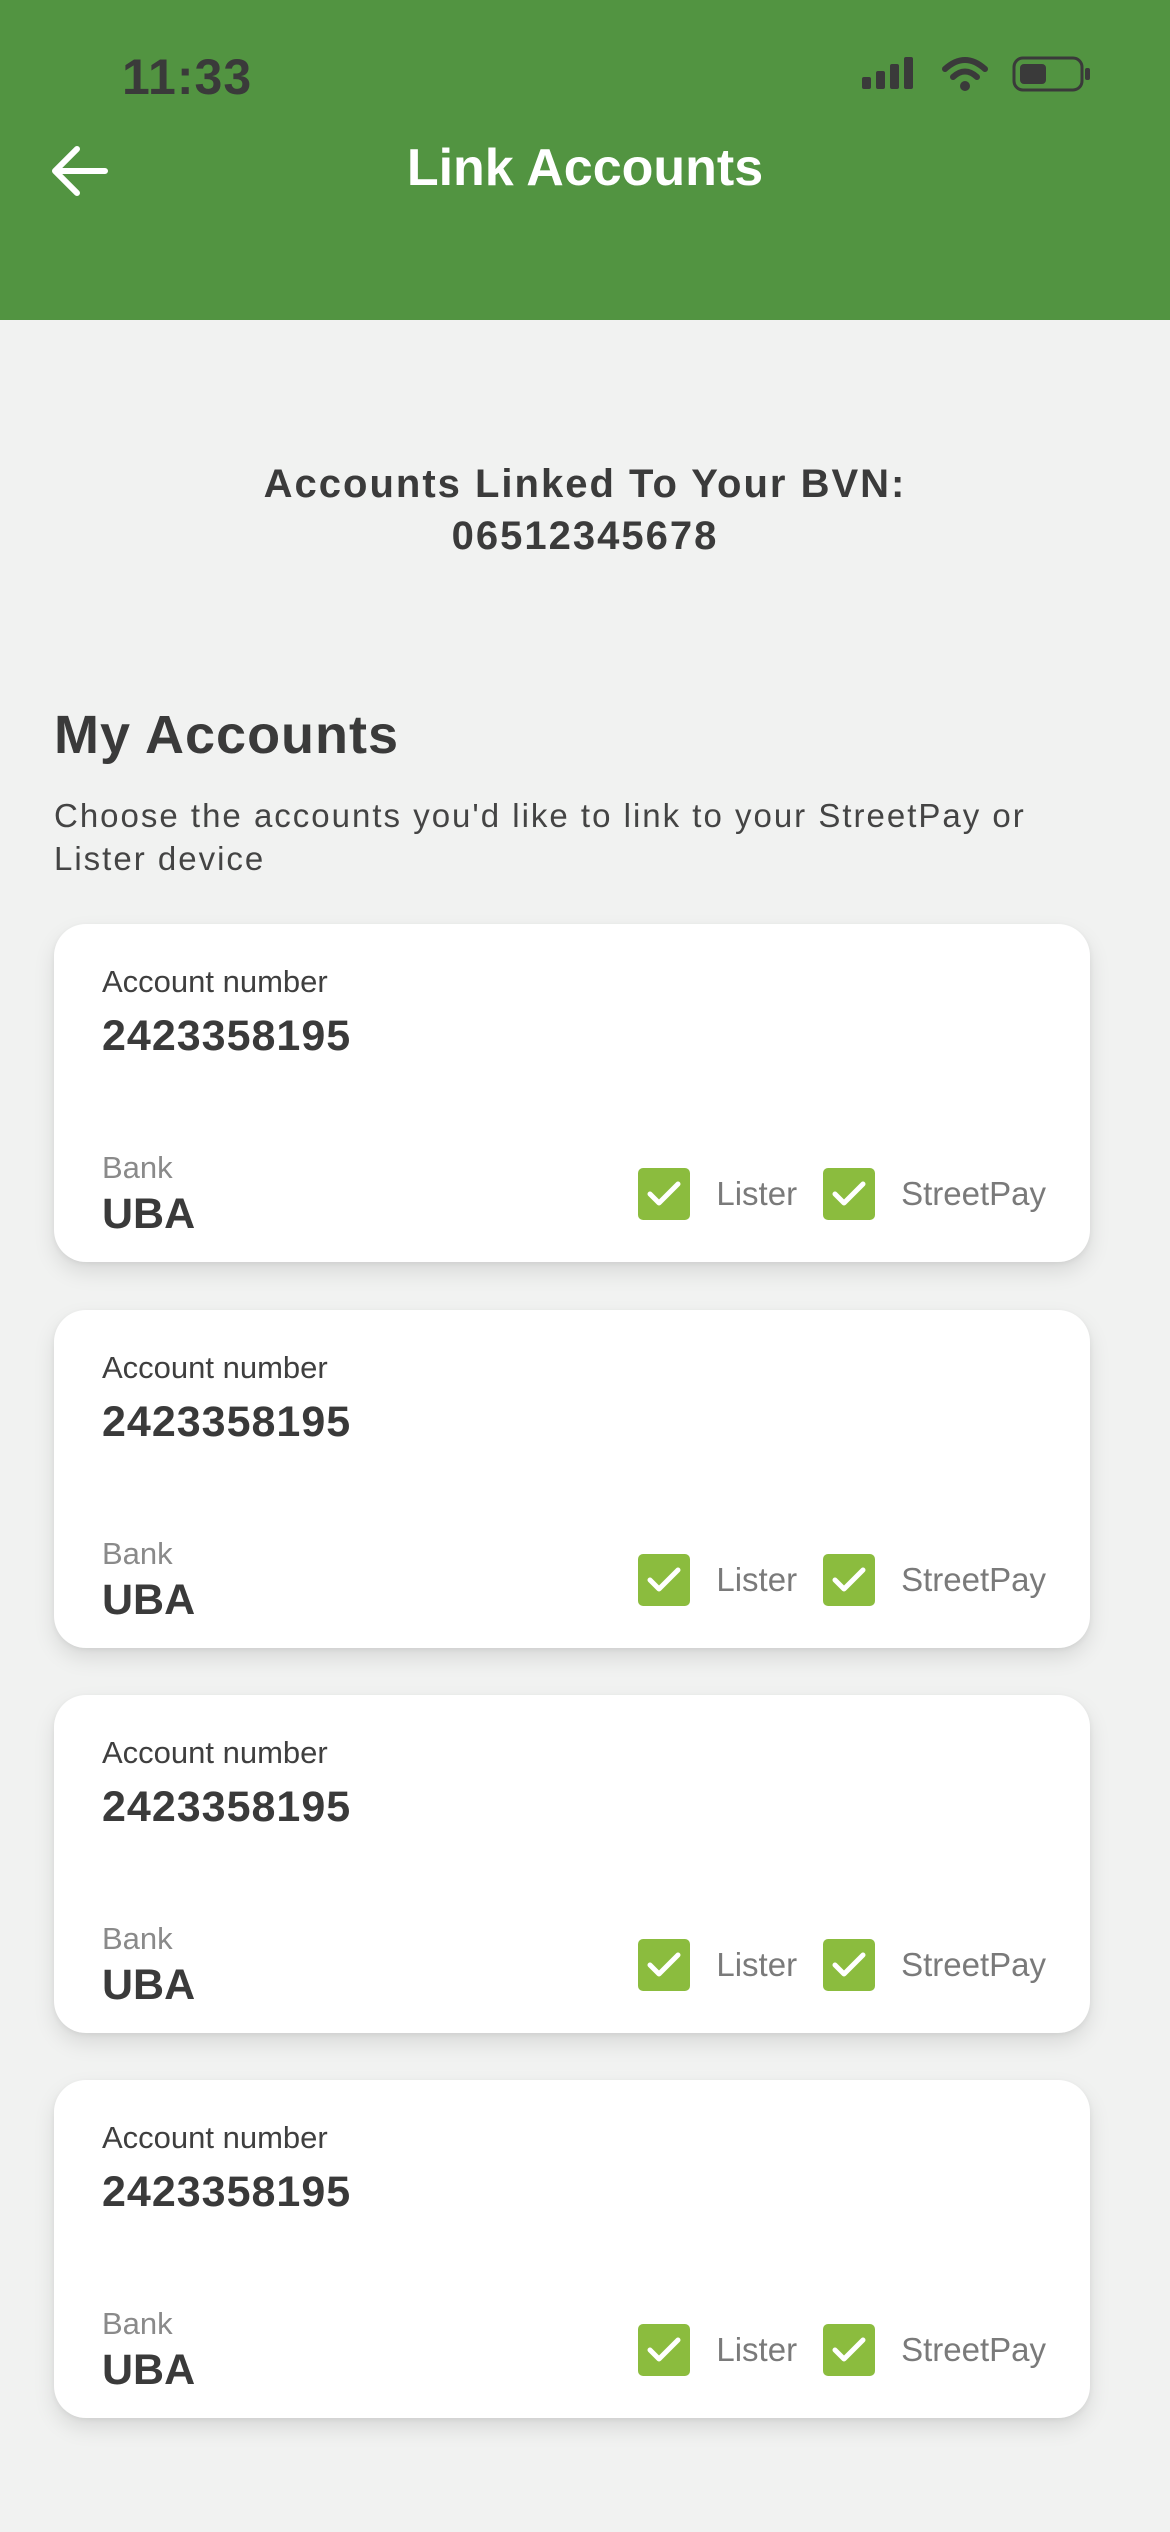  I want to click on app-header: 11:33 Link Accounts, so click(585, 160).